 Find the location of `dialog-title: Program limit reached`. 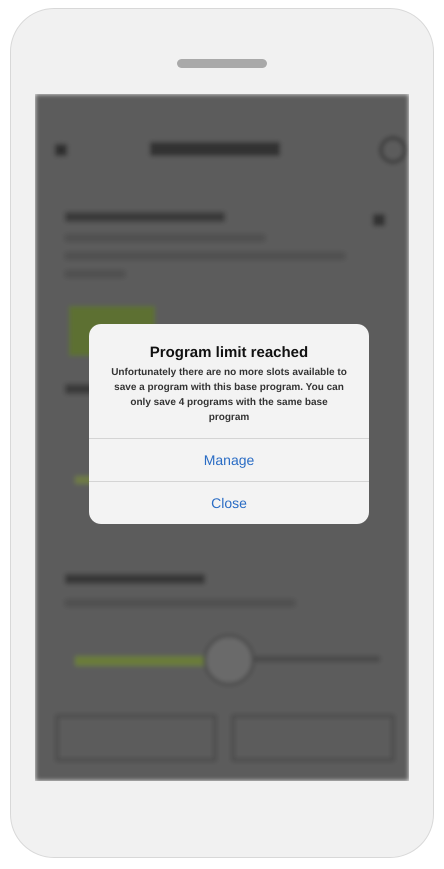

dialog-title: Program limit reached is located at coordinates (229, 352).